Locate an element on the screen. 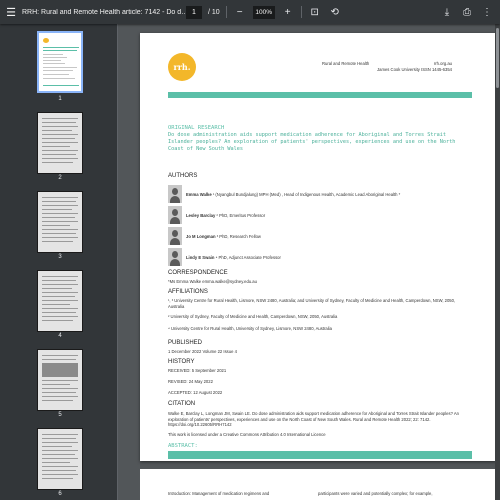 This screenshot has width=500, height=500. history-item: ACCEPTED: 12 August 2022 is located at coordinates (195, 392).